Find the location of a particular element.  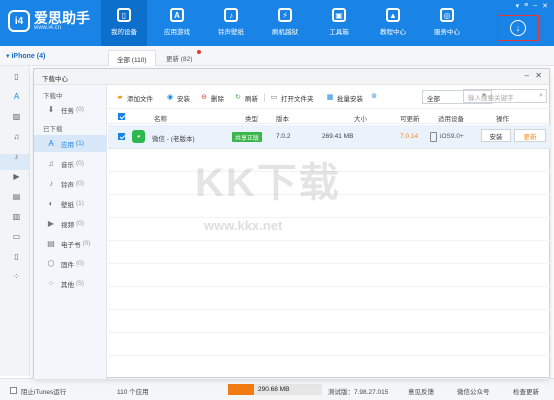

row-install-button: 安装 is located at coordinates (496, 135).